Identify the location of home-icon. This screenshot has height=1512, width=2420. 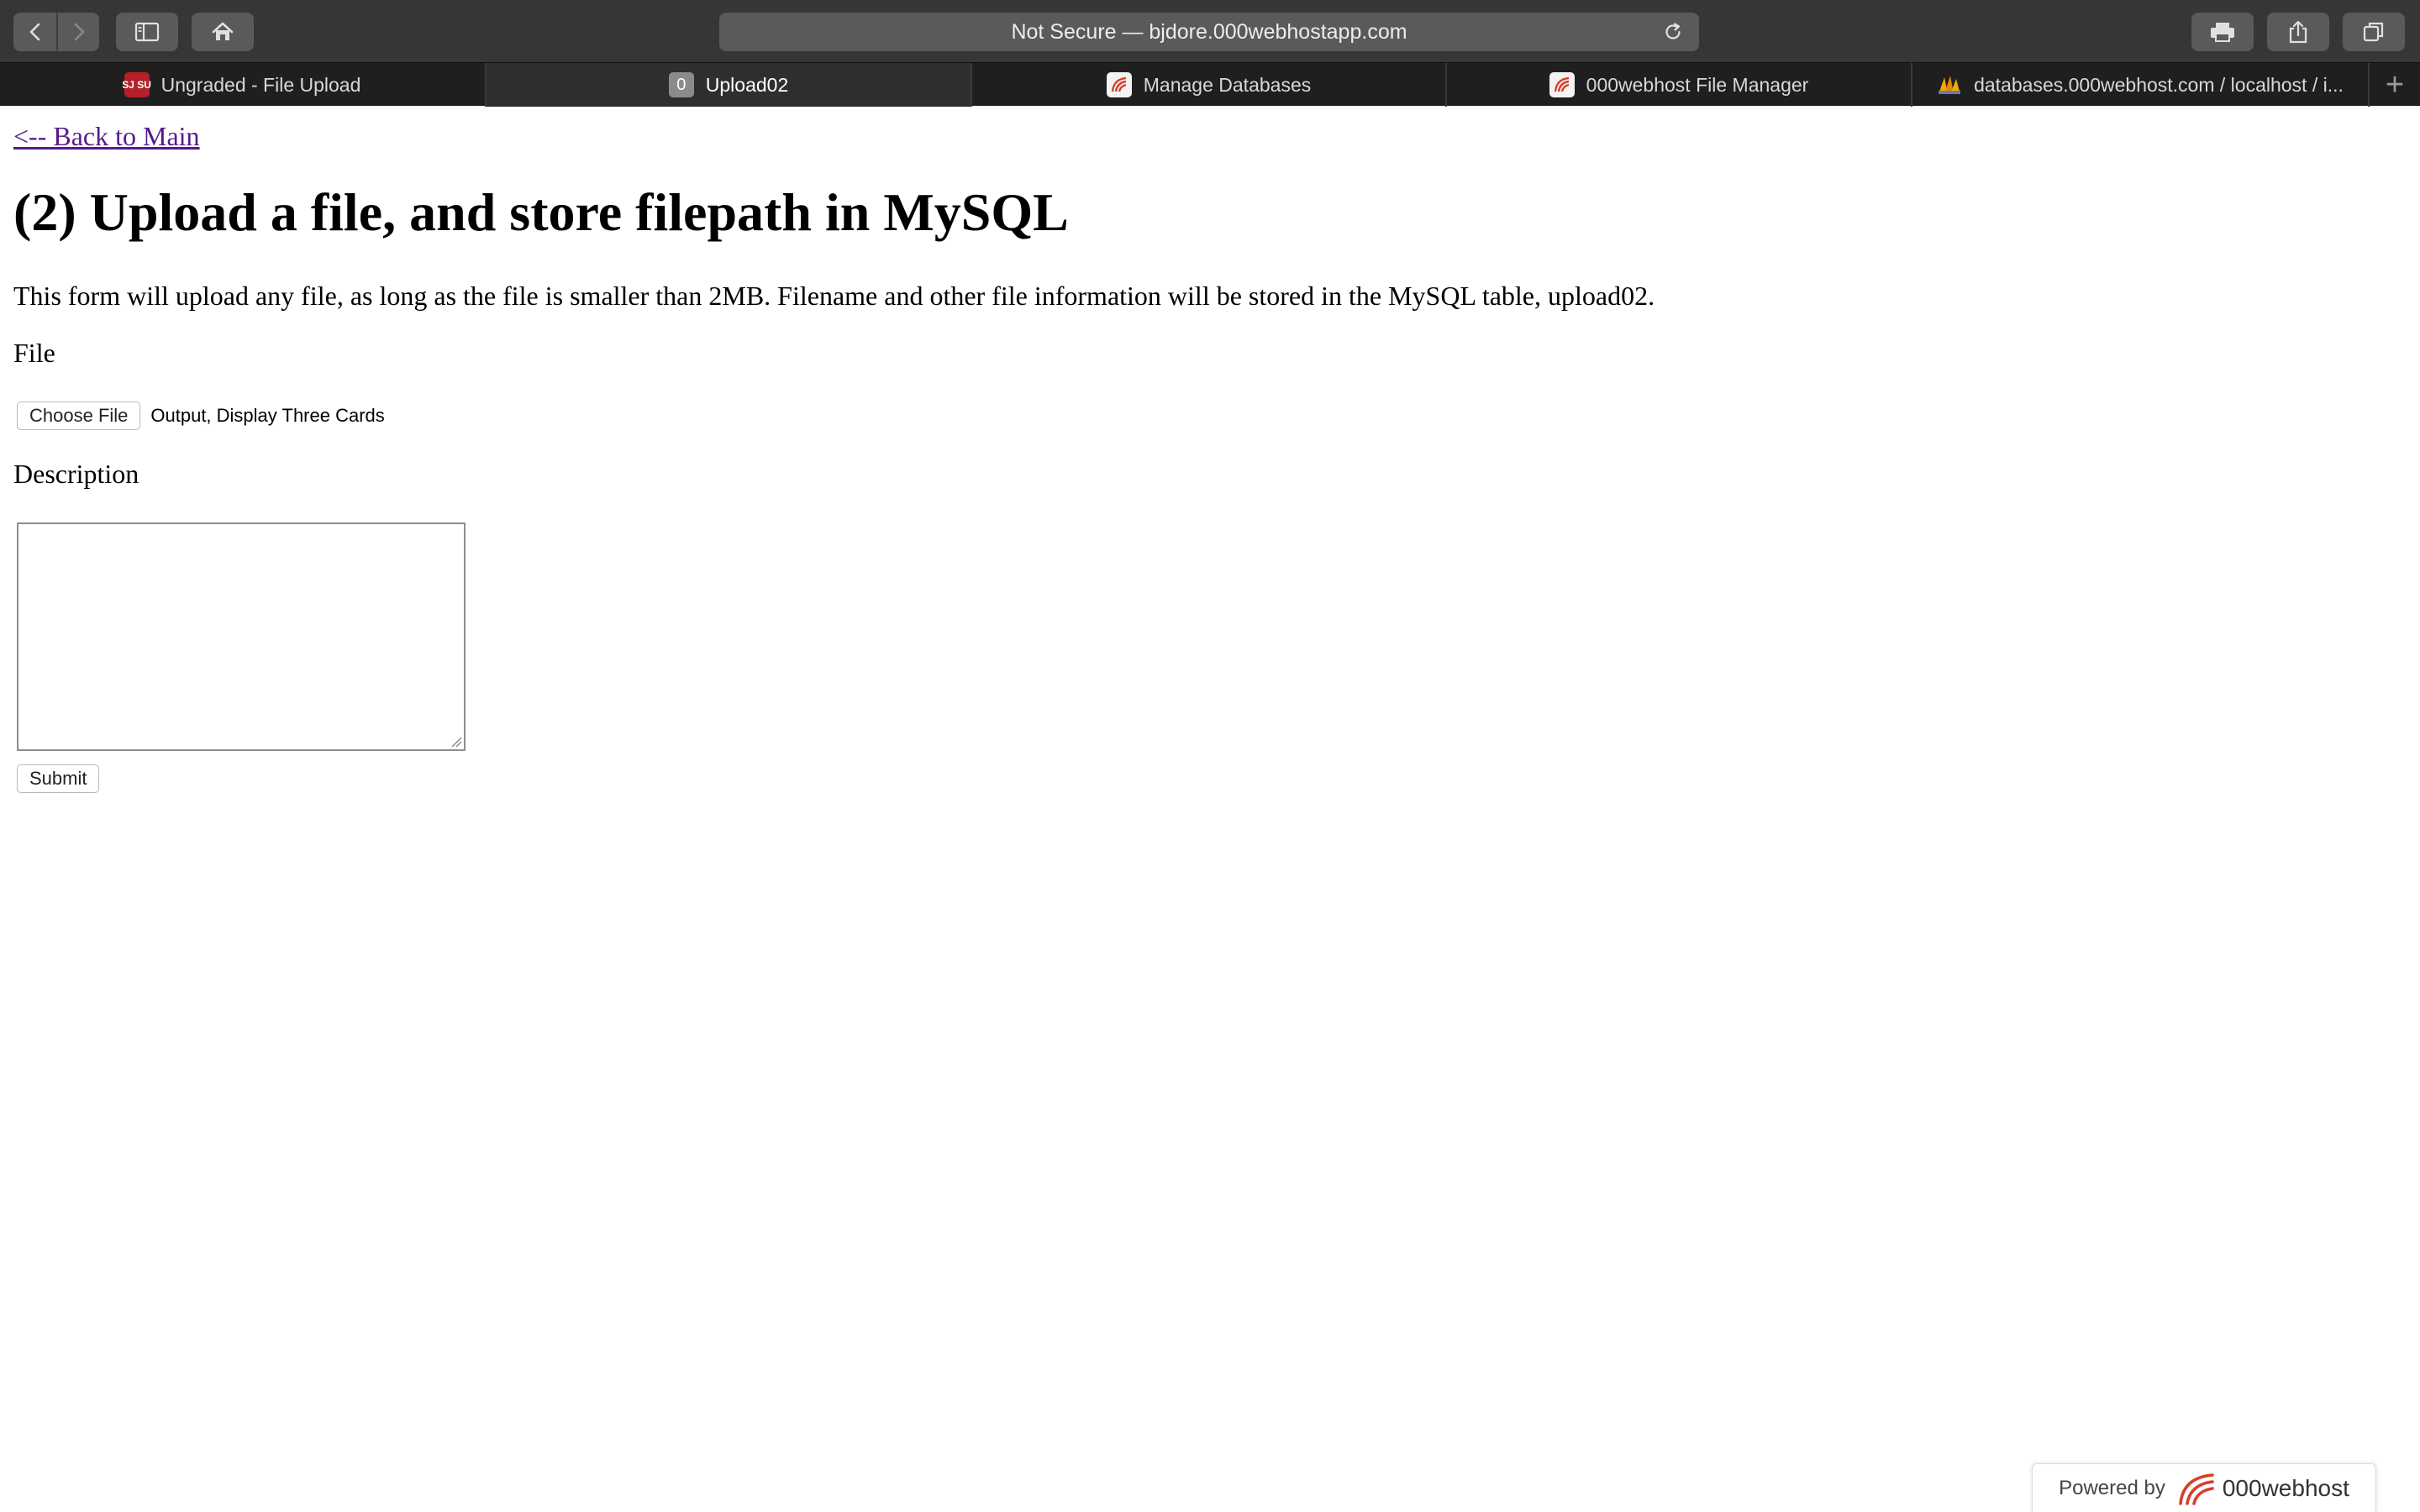
(223, 31).